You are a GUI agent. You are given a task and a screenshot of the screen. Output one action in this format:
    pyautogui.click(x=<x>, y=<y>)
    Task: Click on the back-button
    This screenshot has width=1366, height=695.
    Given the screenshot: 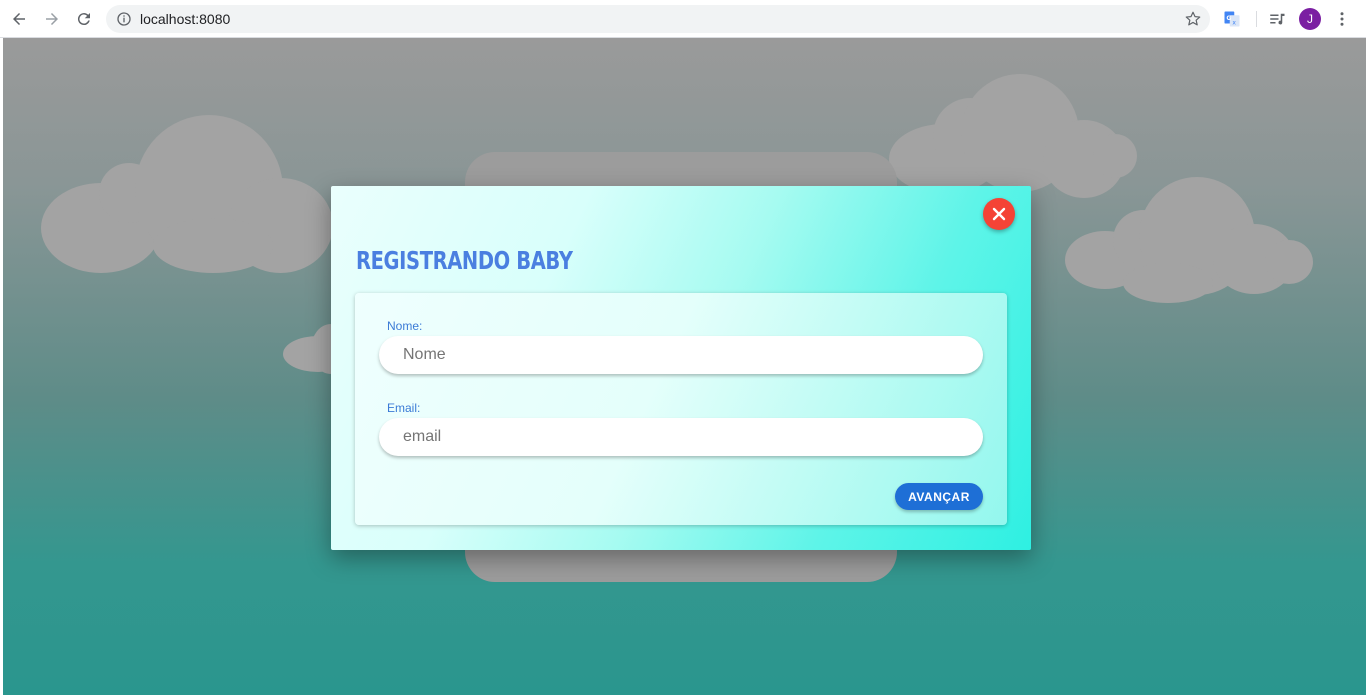 What is the action you would take?
    pyautogui.click(x=19, y=19)
    